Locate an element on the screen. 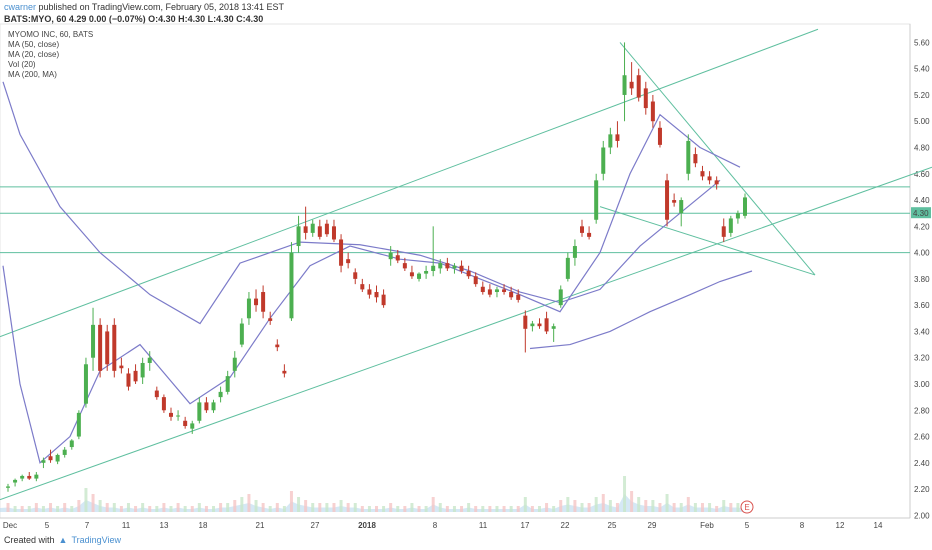 Image resolution: width=932 pixels, height=550 pixels. y-tick-label: 4.20 is located at coordinates (922, 226).